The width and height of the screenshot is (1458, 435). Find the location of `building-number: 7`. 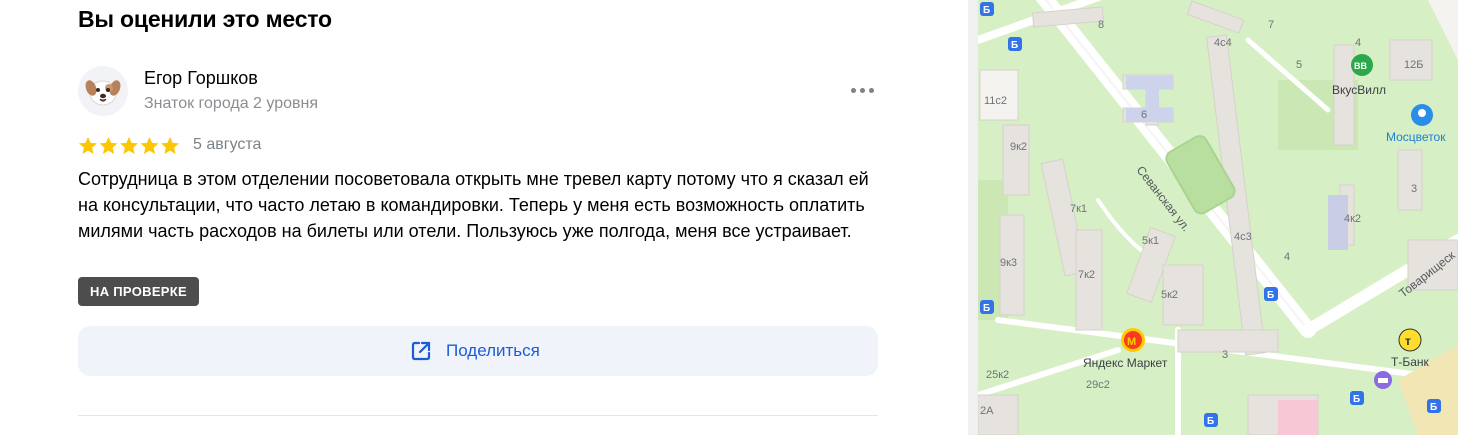

building-number: 7 is located at coordinates (1271, 25).